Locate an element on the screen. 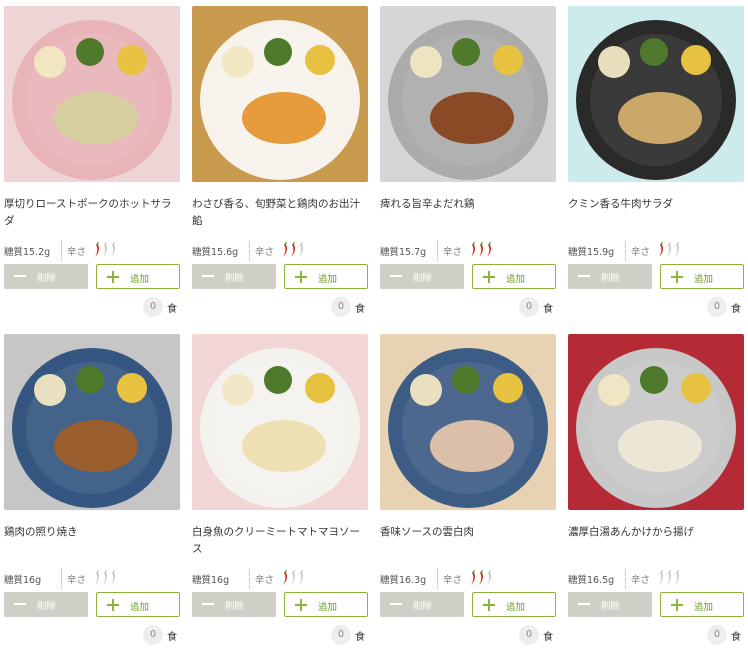 The image size is (748, 649). product-name: わさび香る、旬野菜と鶏肉のお出汁餡 is located at coordinates (280, 213).